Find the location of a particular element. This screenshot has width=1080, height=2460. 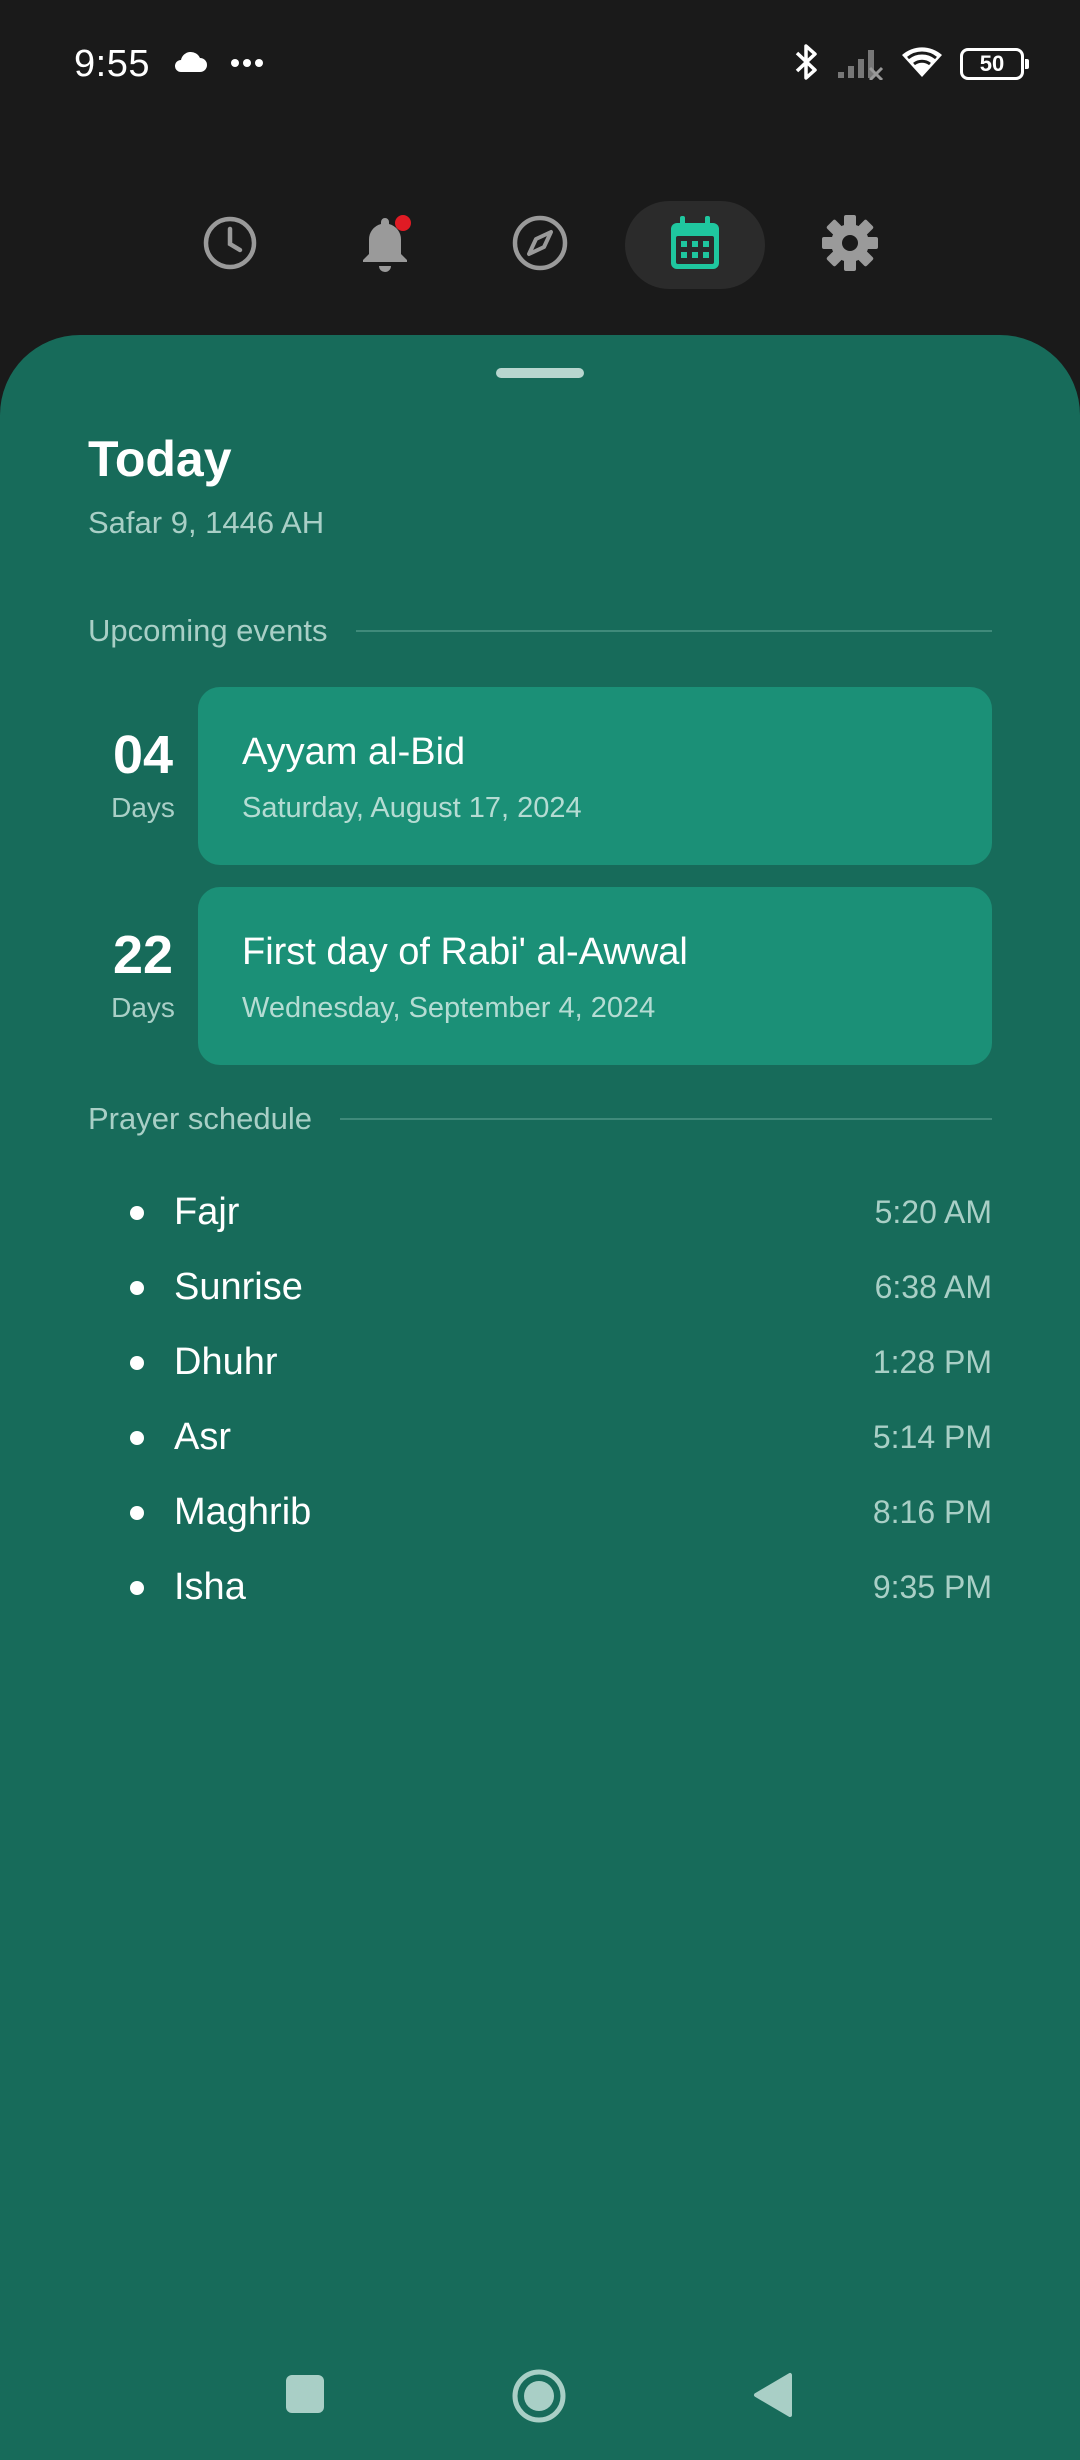

tab-calendar is located at coordinates (695, 245).